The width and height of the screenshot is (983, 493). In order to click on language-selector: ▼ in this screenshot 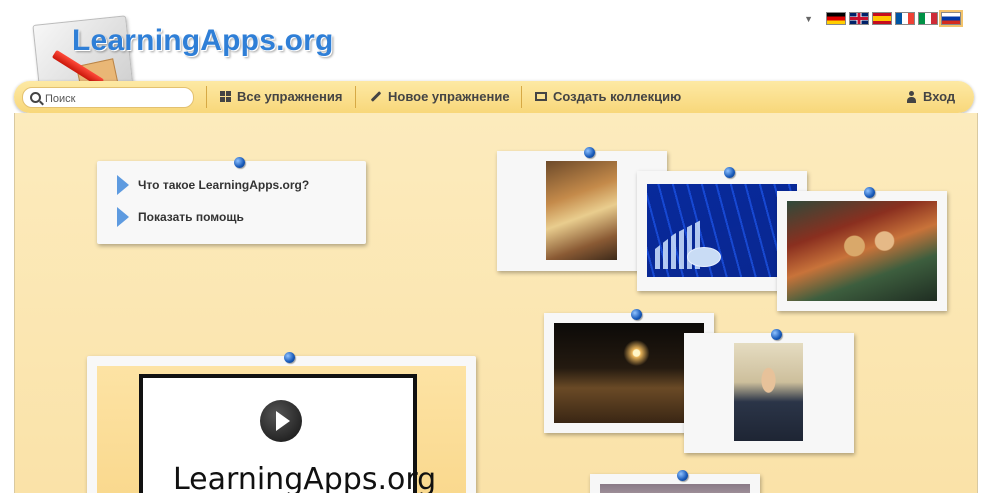, I will do `click(883, 18)`.